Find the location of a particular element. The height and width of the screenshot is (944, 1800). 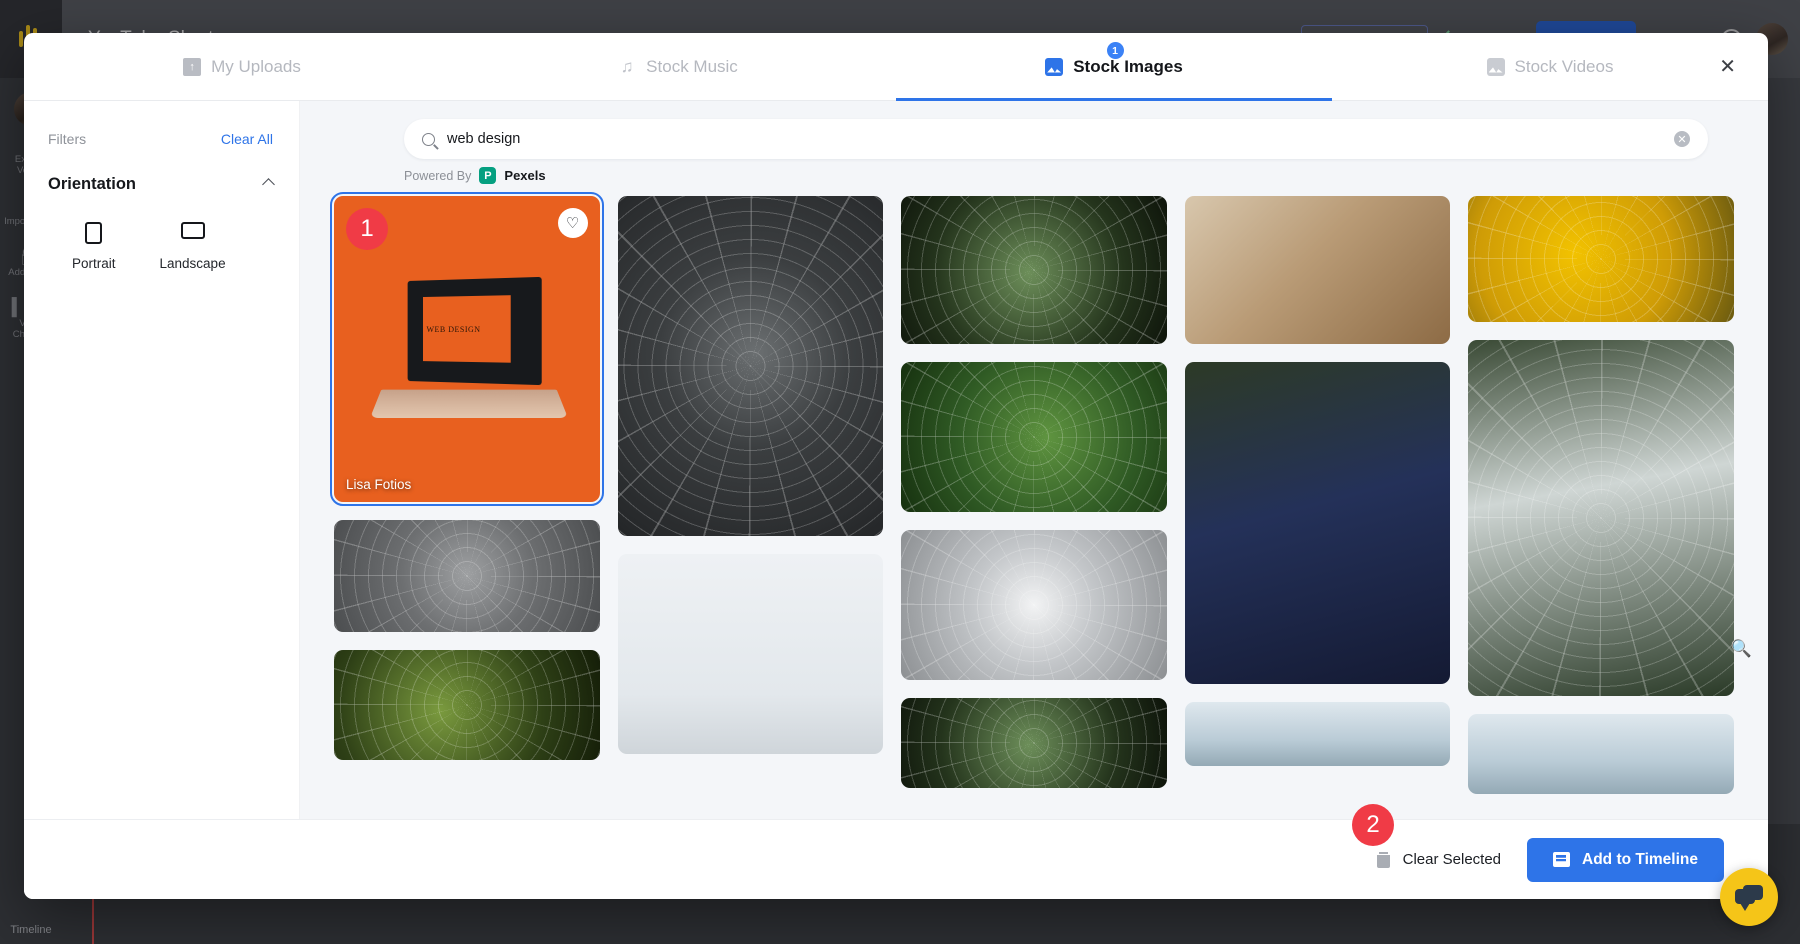

video-icon is located at coordinates (1495, 66).